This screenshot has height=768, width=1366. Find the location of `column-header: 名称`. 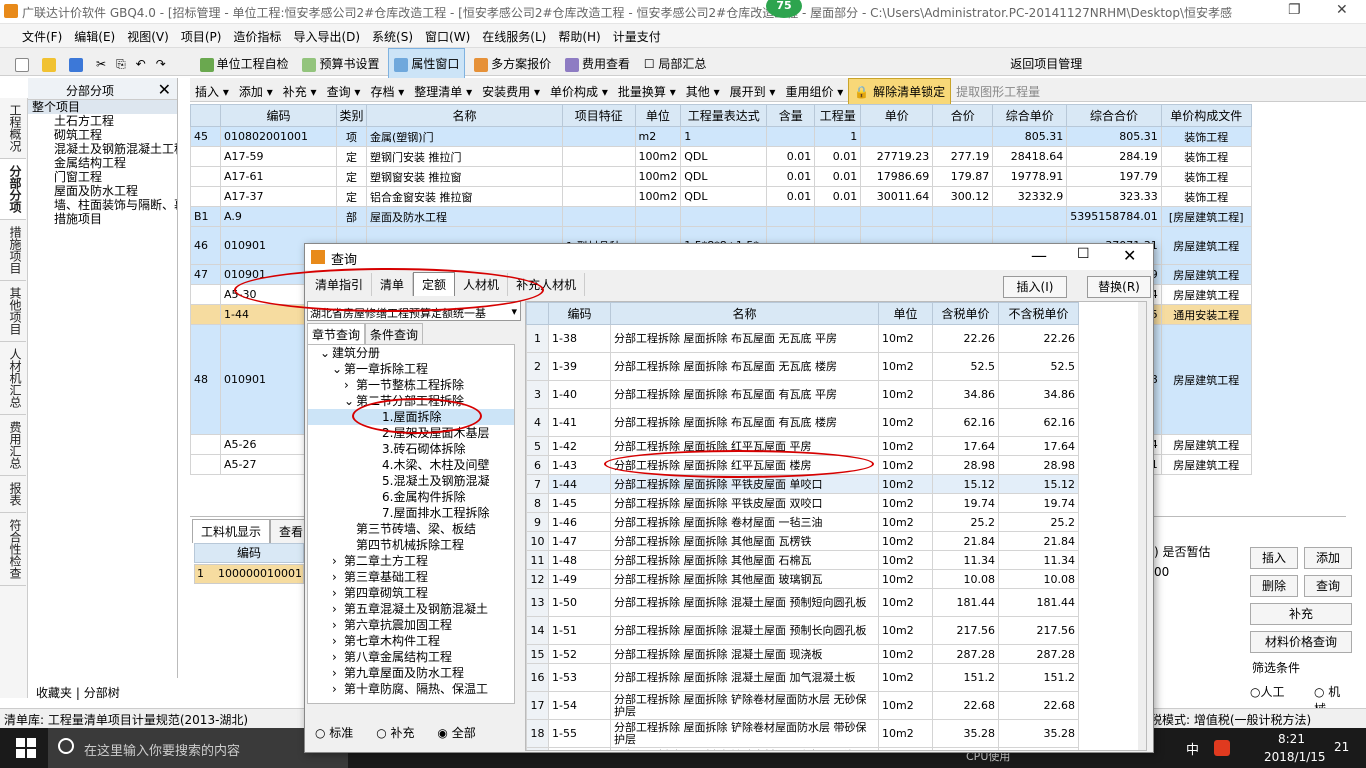

column-header: 名称 is located at coordinates (464, 115).